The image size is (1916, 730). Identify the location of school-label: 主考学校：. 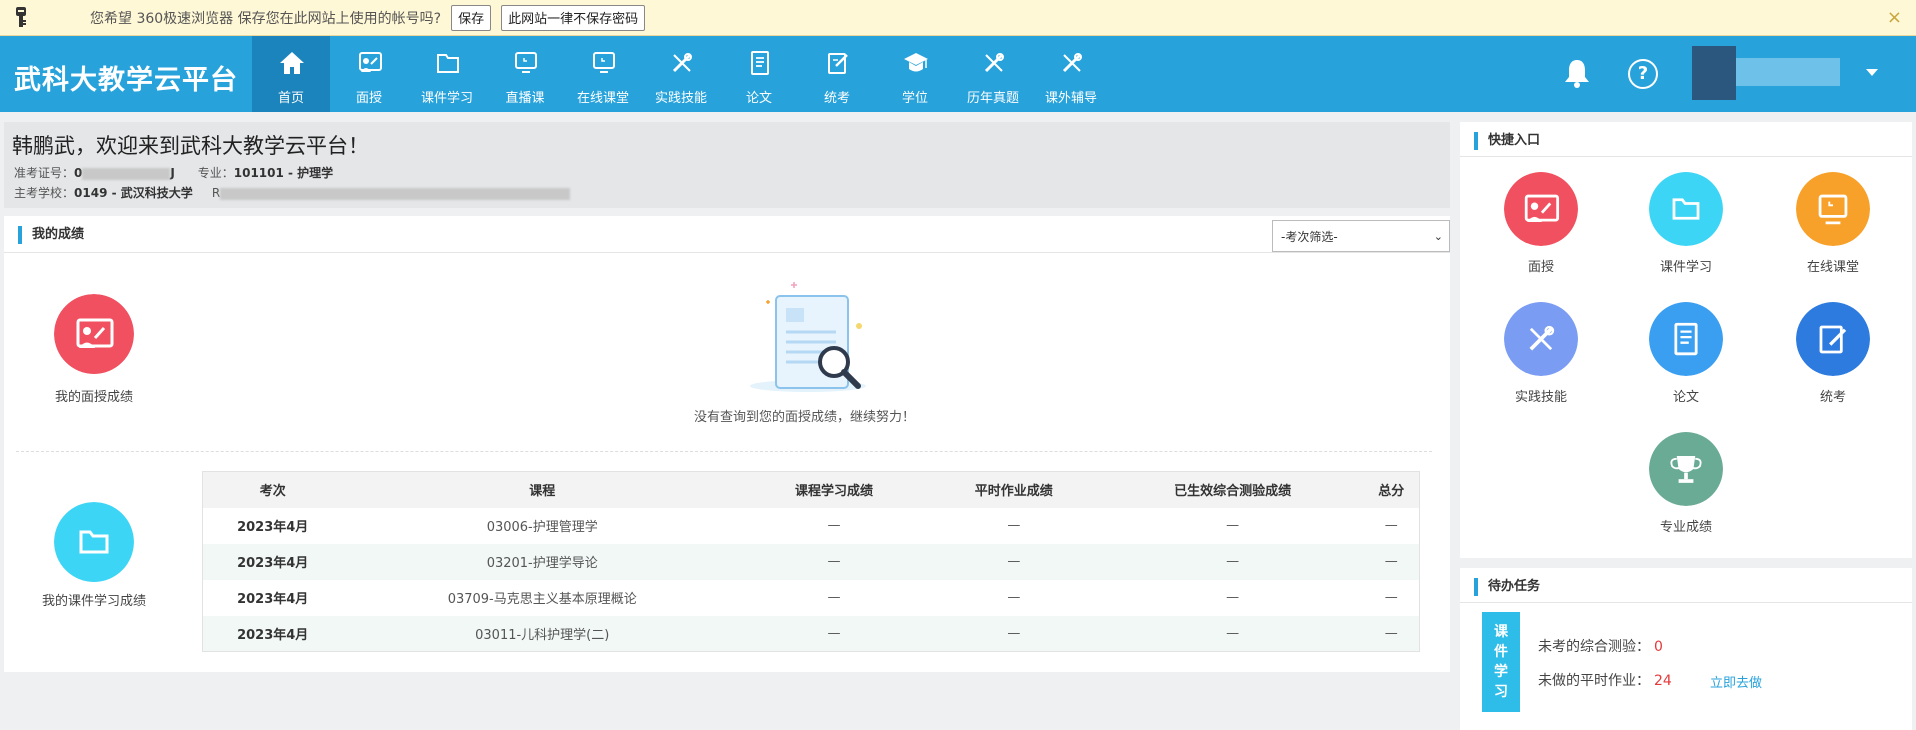
(44, 193).